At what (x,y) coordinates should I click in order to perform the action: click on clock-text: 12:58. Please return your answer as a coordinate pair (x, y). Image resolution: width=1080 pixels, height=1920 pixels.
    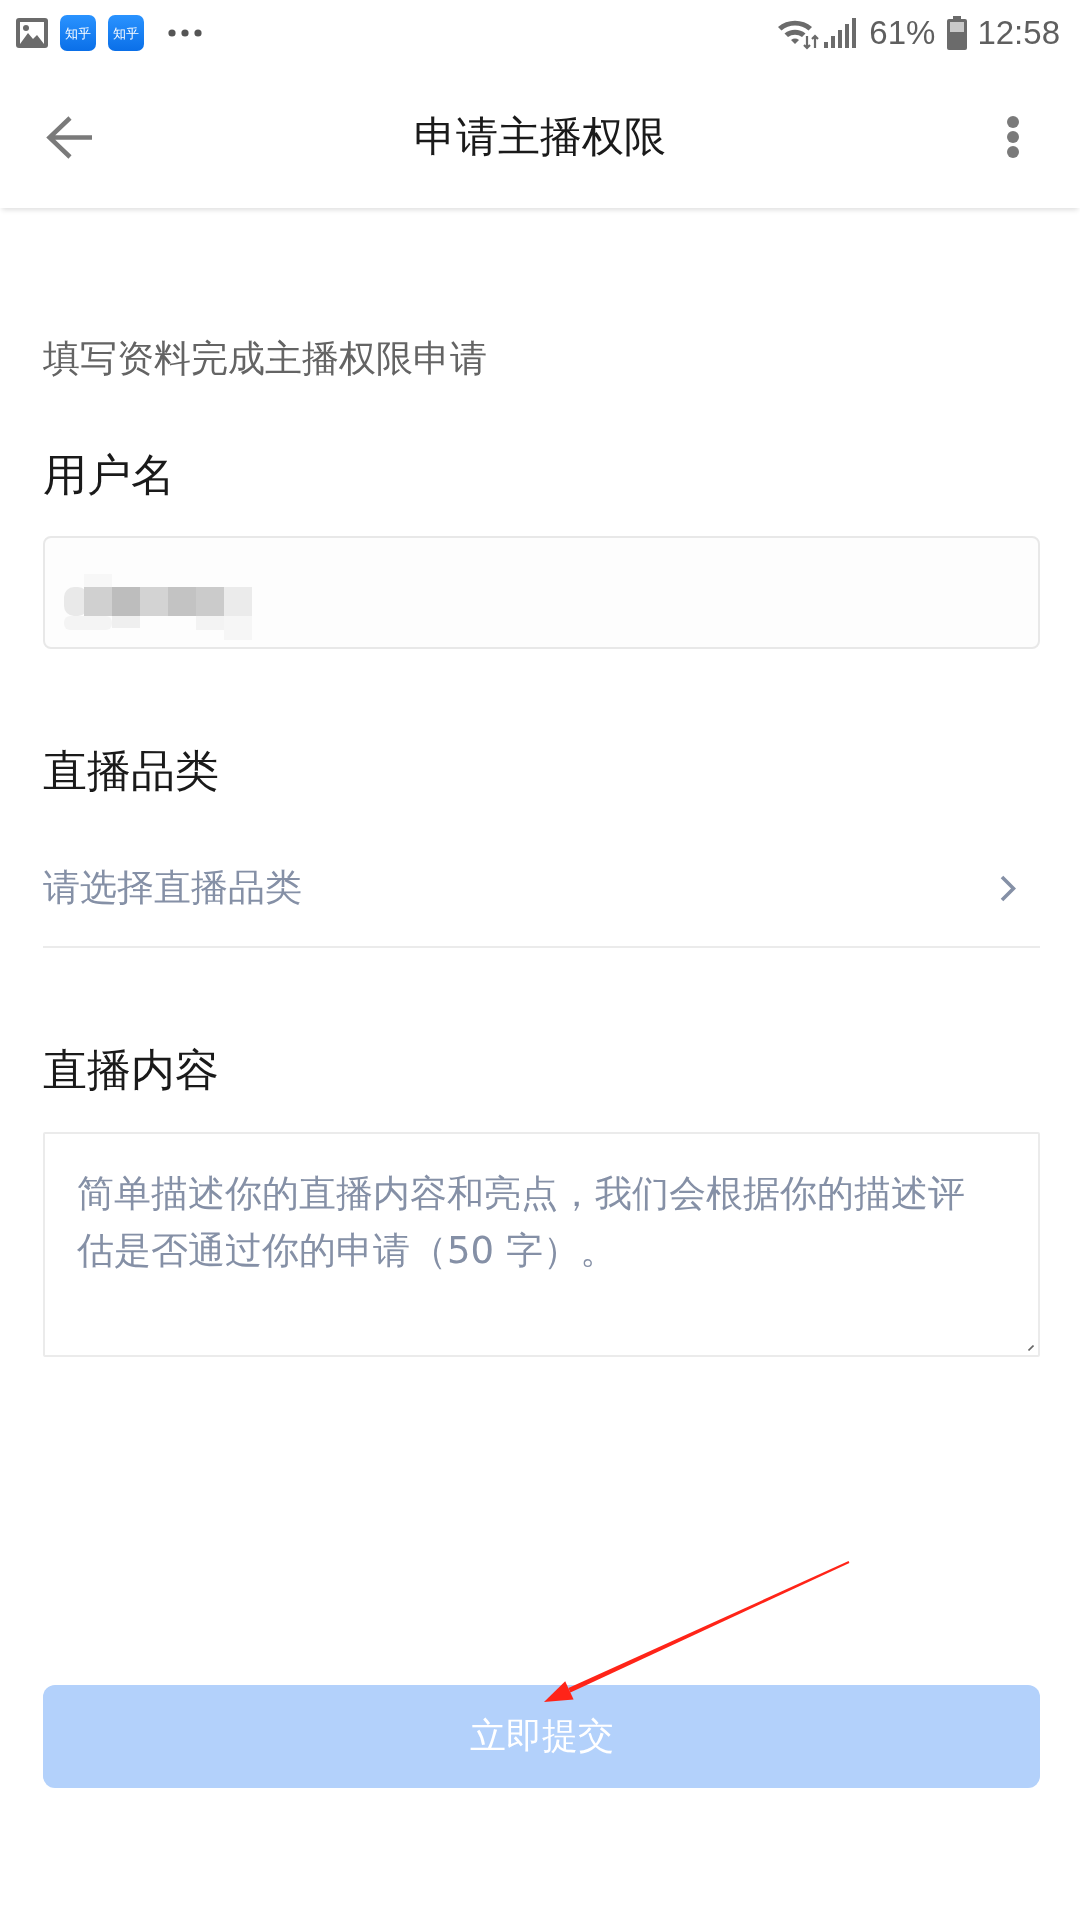
    Looking at the image, I should click on (1018, 33).